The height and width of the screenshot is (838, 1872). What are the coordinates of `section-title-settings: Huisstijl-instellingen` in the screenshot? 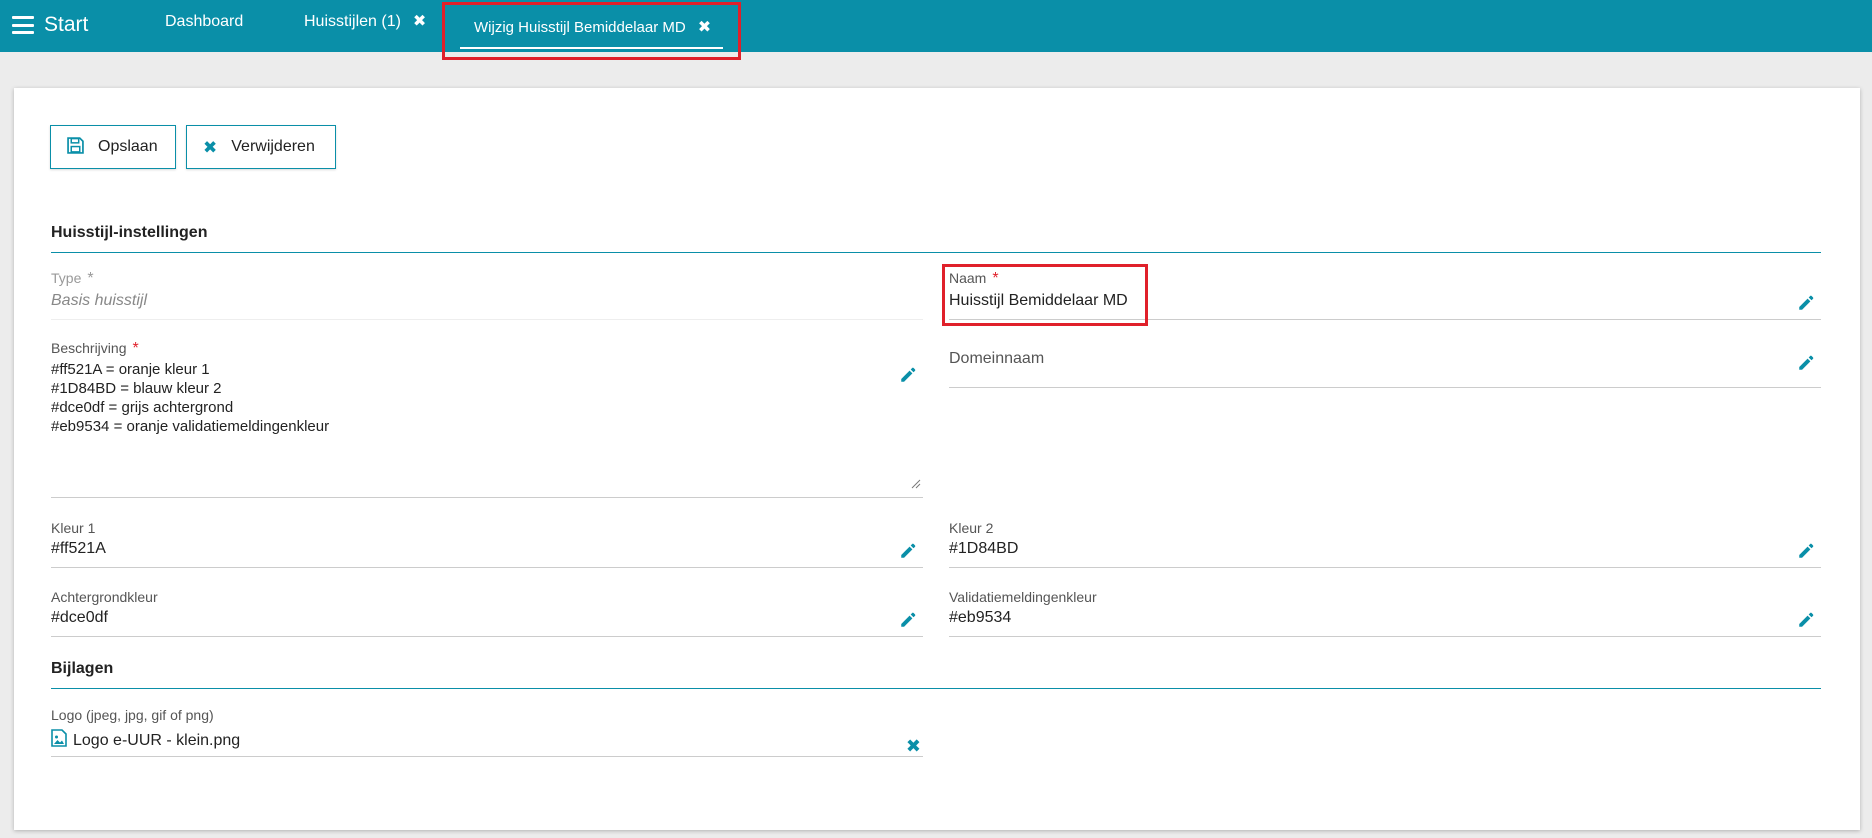 It's located at (129, 232).